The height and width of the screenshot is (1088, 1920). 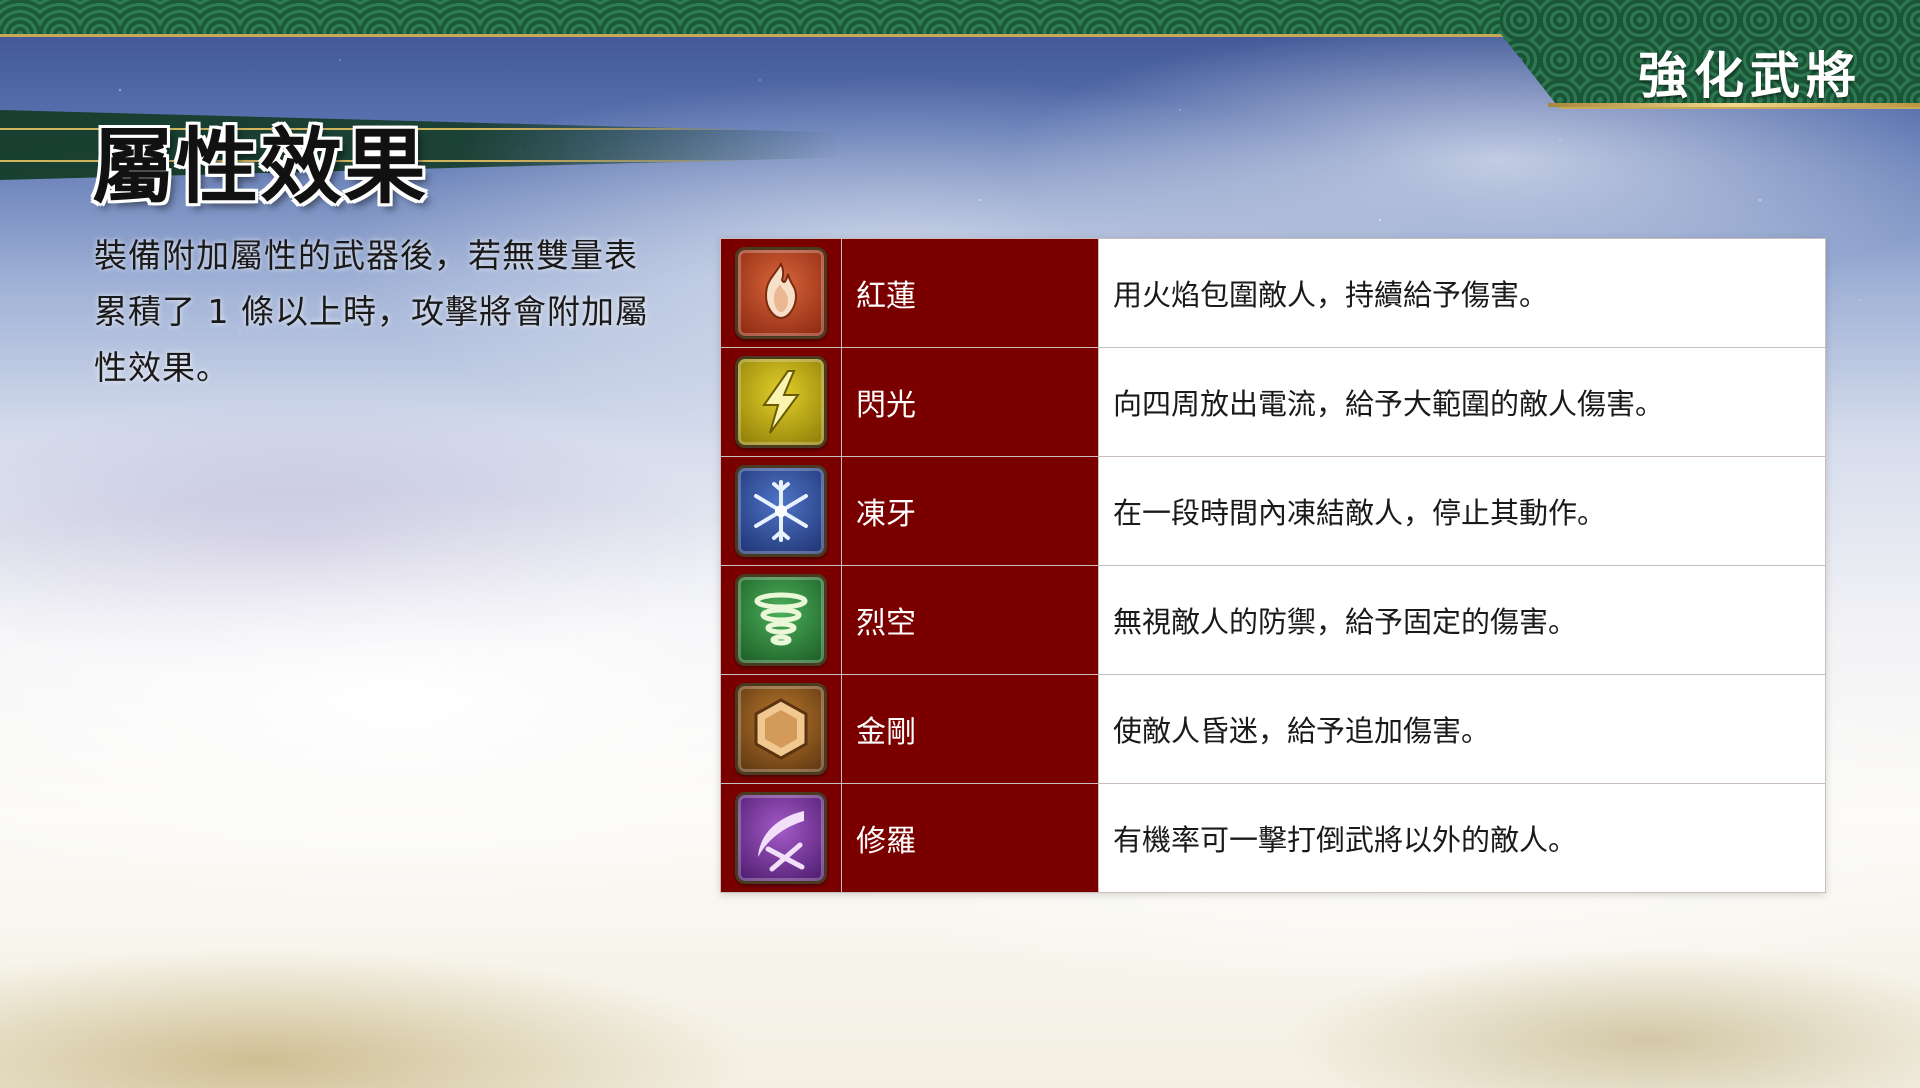 I want to click on table-row: 金剛 使敵人昏迷，給予追加傷害。, so click(x=1273, y=729).